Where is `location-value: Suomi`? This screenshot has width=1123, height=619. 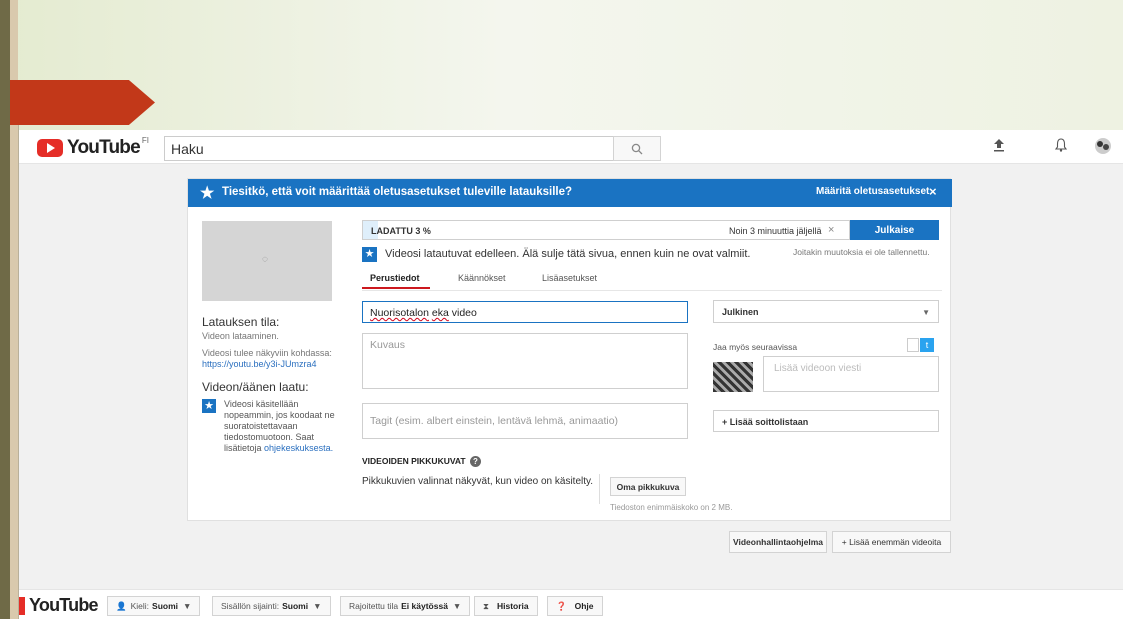 location-value: Suomi is located at coordinates (295, 606).